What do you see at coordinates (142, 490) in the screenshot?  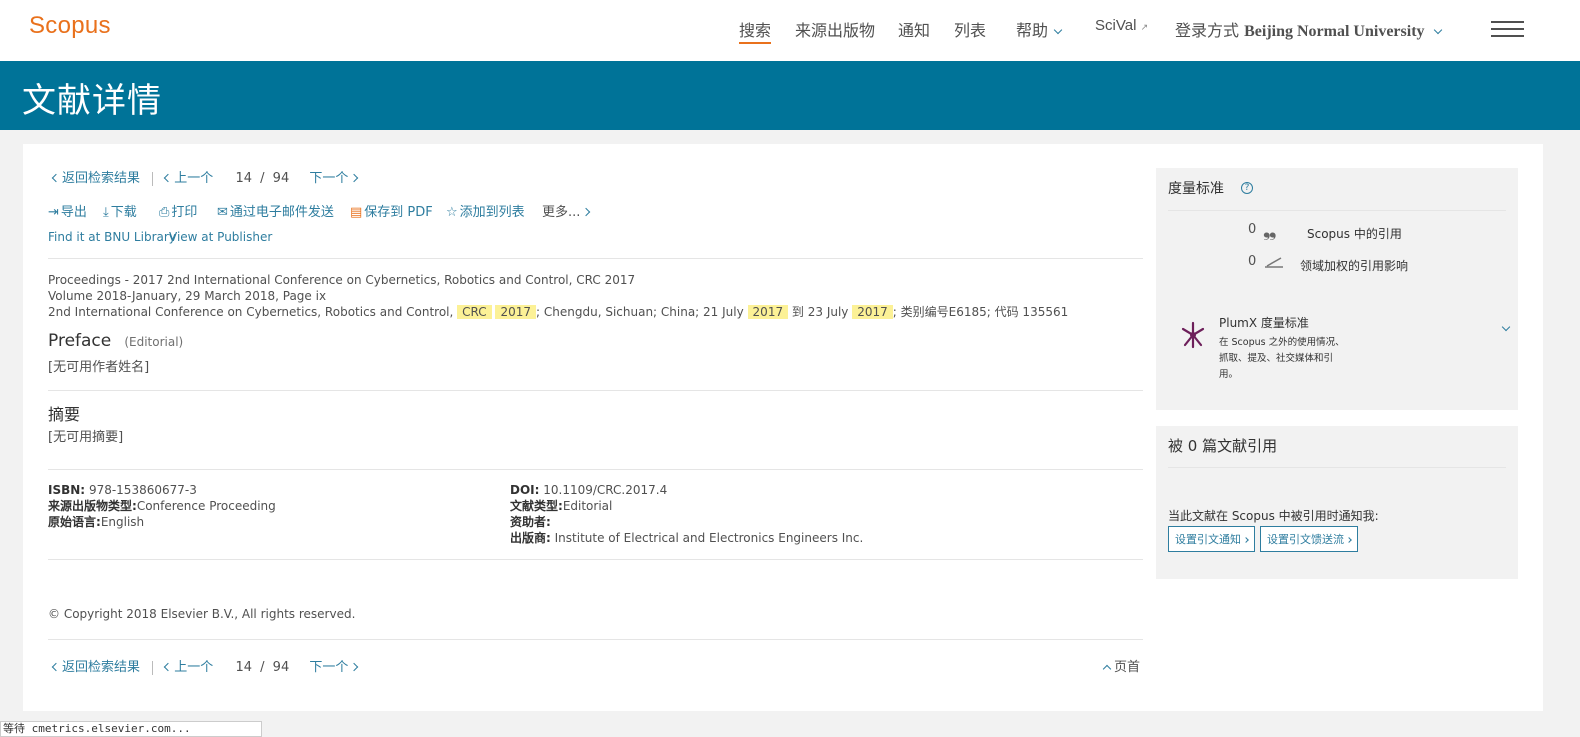 I see `isbn-value: 978-153860677-3` at bounding box center [142, 490].